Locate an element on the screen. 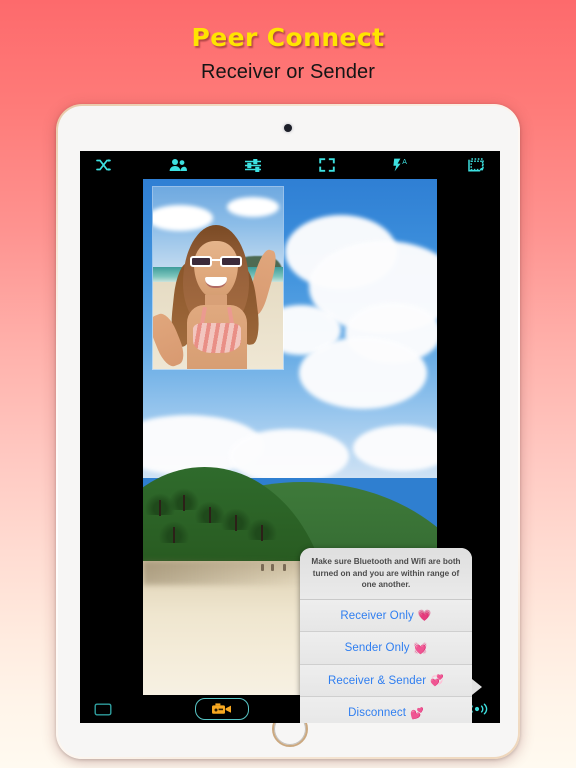 The height and width of the screenshot is (768, 576). action-sheet-pointer is located at coordinates (477, 687).